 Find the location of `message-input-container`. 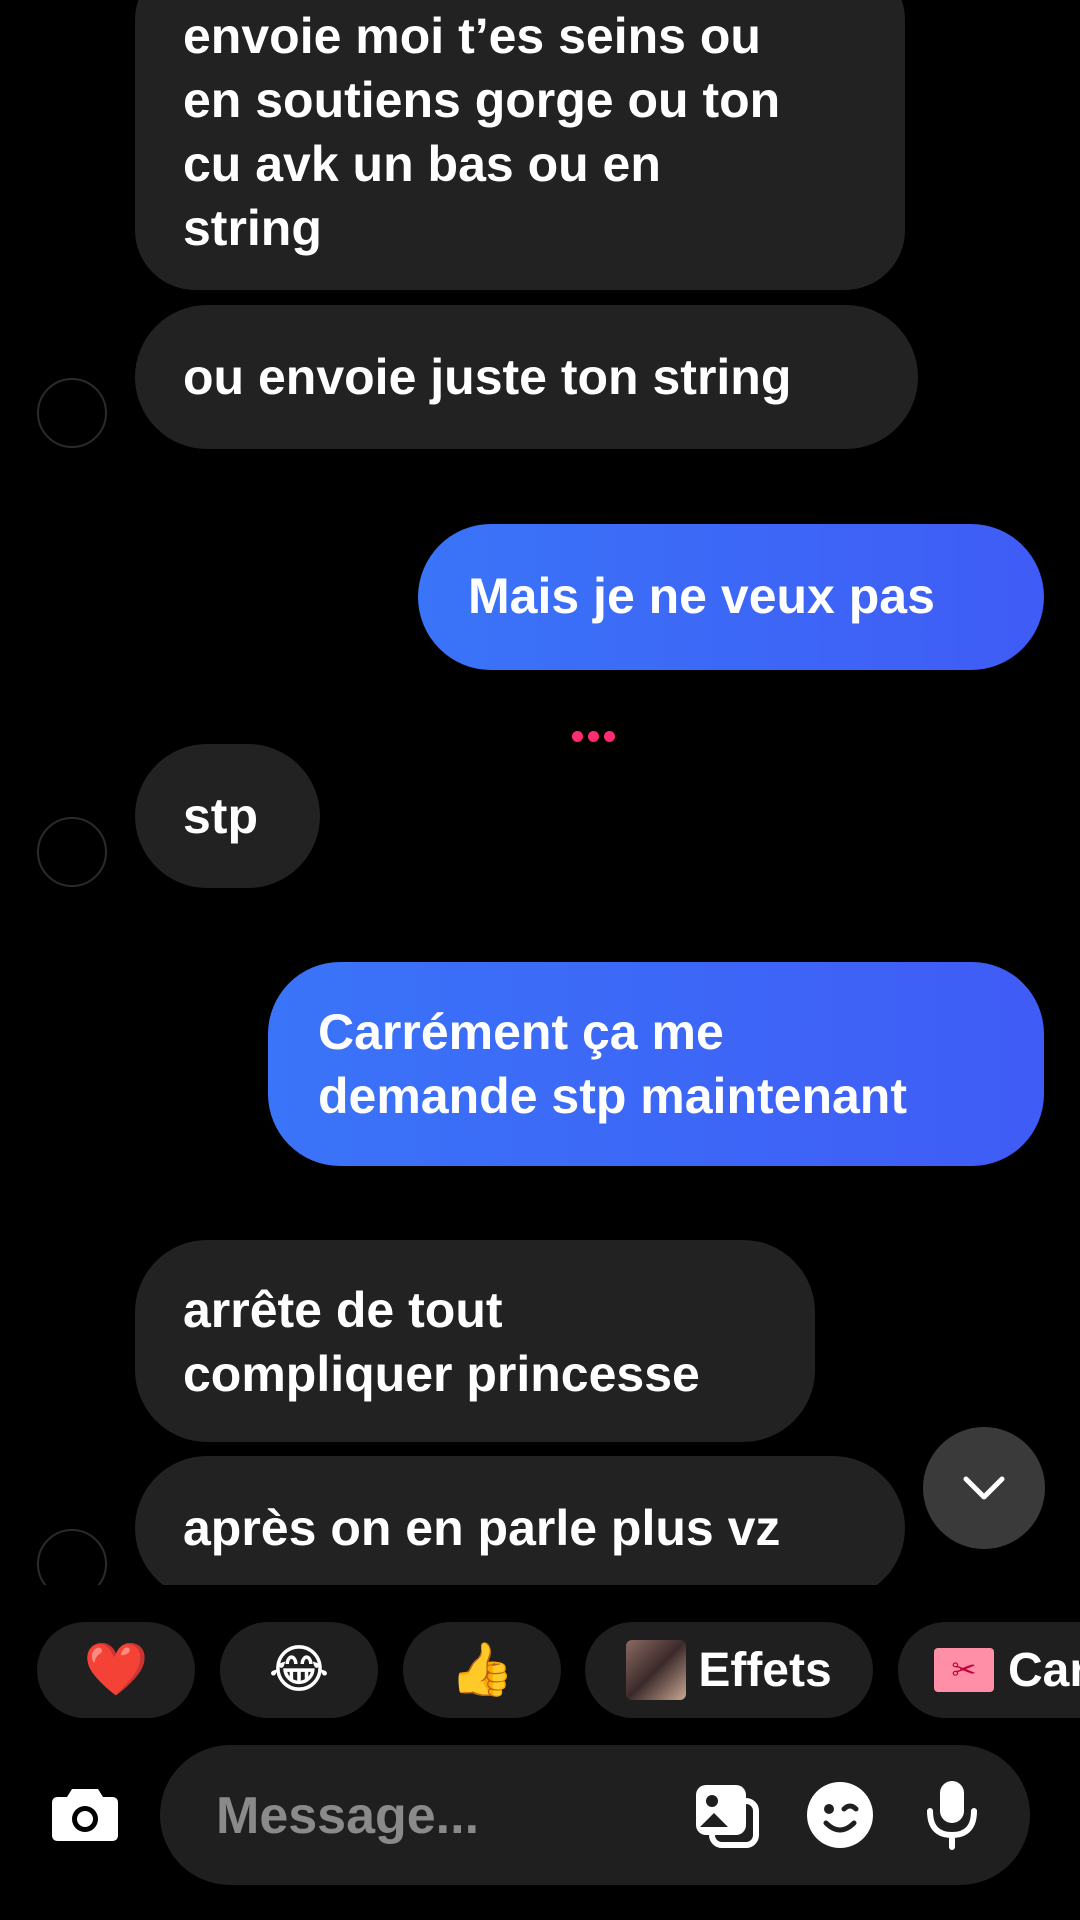

message-input-container is located at coordinates (595, 1815).